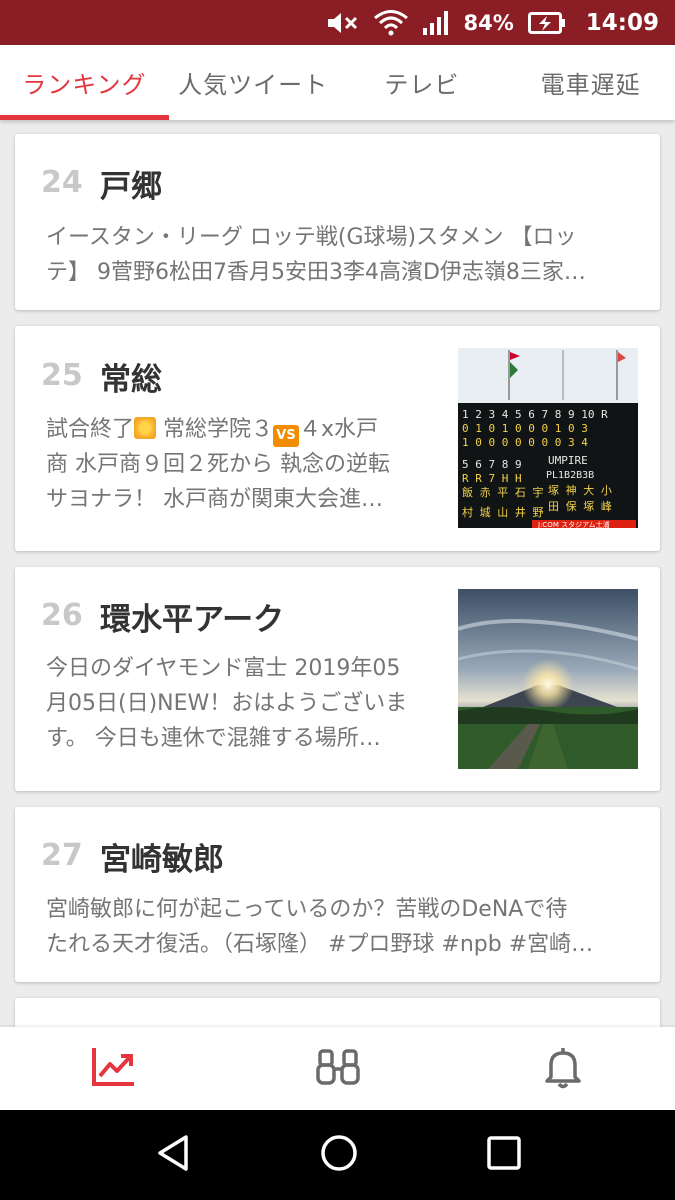  I want to click on rank-number: 25, so click(62, 375).